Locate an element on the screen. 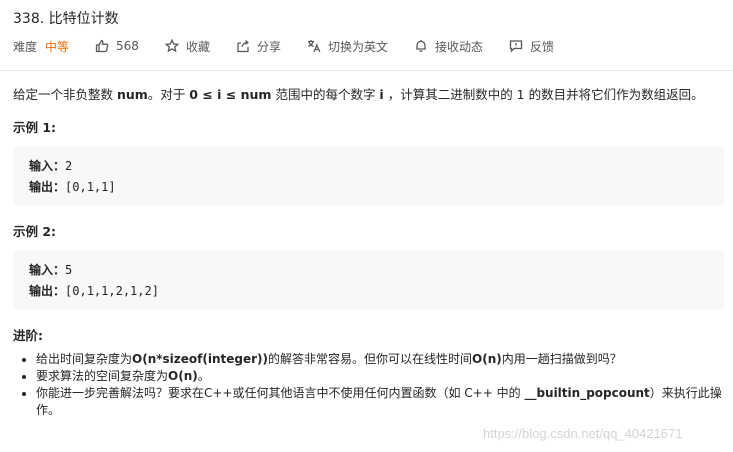 This screenshot has width=733, height=452. example-1-heading: 示例 1: is located at coordinates (35, 127).